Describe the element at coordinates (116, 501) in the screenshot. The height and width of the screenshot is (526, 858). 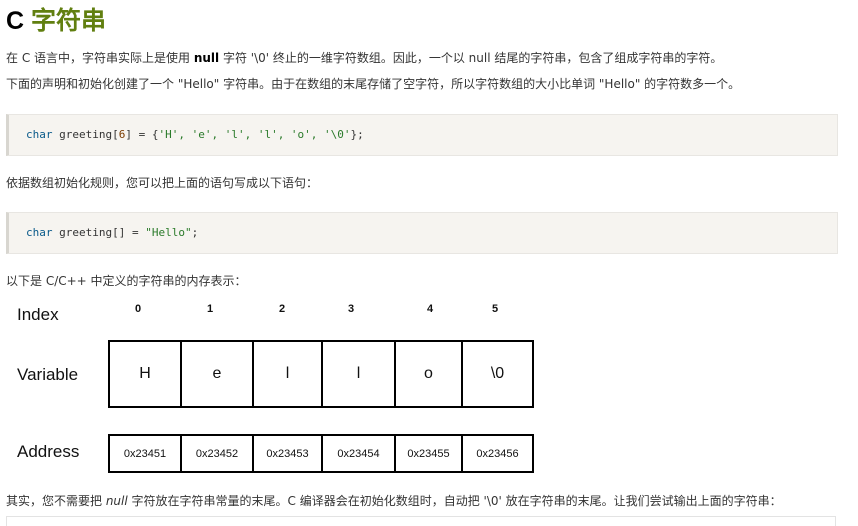
I see `footer-null-italic: null` at that location.